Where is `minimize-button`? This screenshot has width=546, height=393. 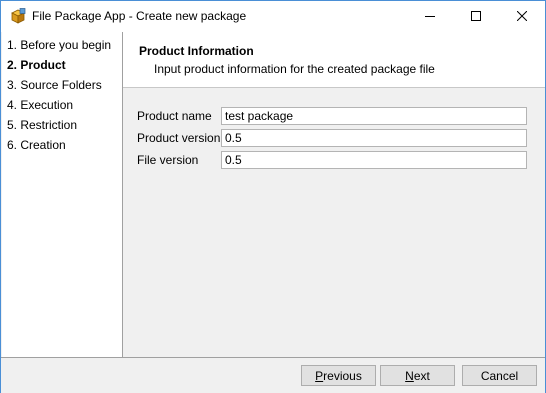 minimize-button is located at coordinates (430, 16).